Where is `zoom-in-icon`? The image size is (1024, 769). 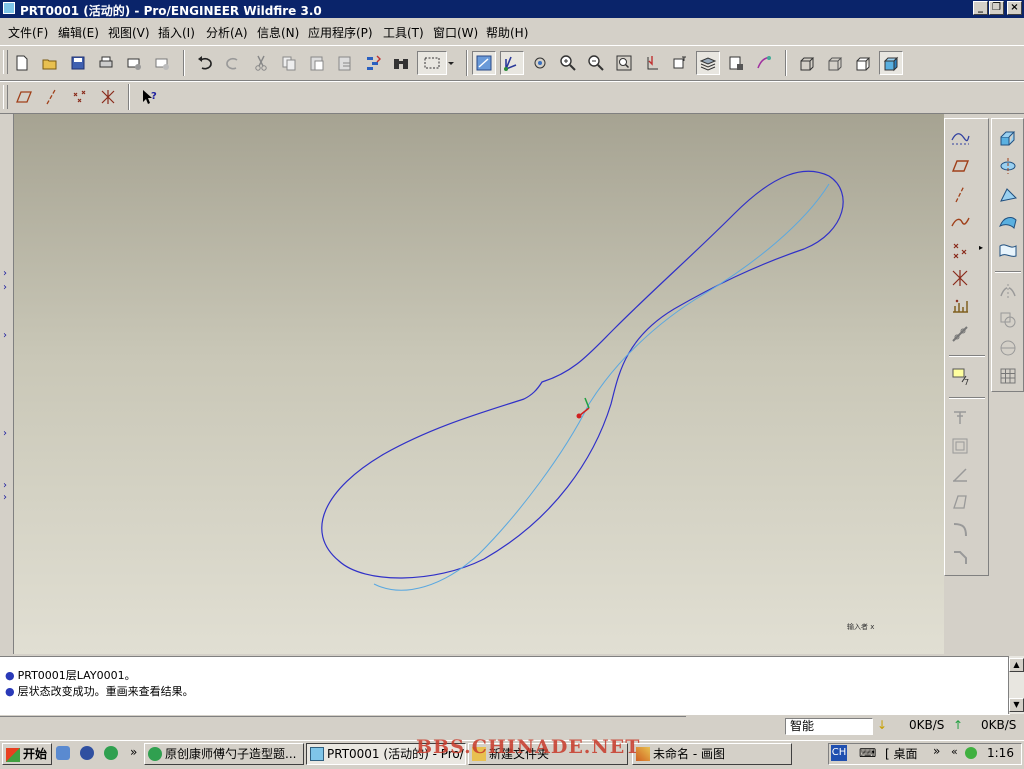 zoom-in-icon is located at coordinates (568, 63).